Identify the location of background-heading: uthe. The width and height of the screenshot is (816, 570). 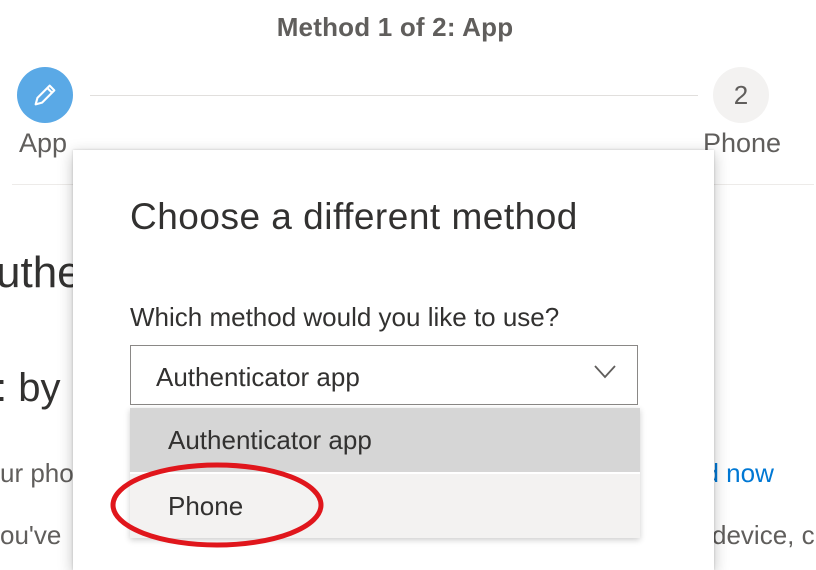
(41, 272).